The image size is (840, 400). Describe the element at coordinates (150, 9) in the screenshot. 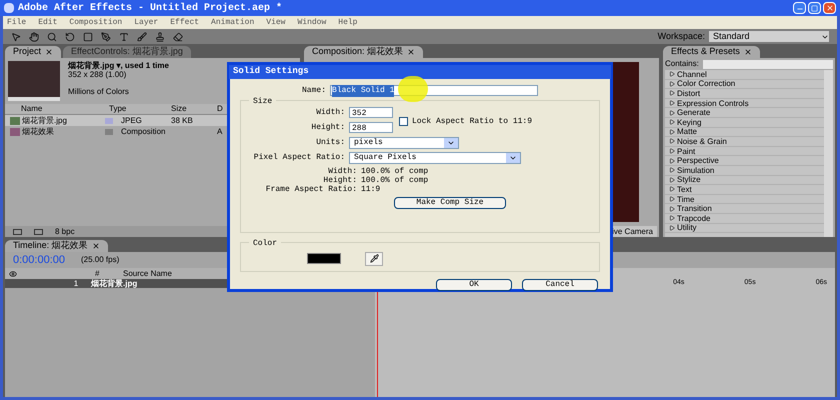

I see `window-title: Adobe After Effects - Untitled Project.aep *` at that location.